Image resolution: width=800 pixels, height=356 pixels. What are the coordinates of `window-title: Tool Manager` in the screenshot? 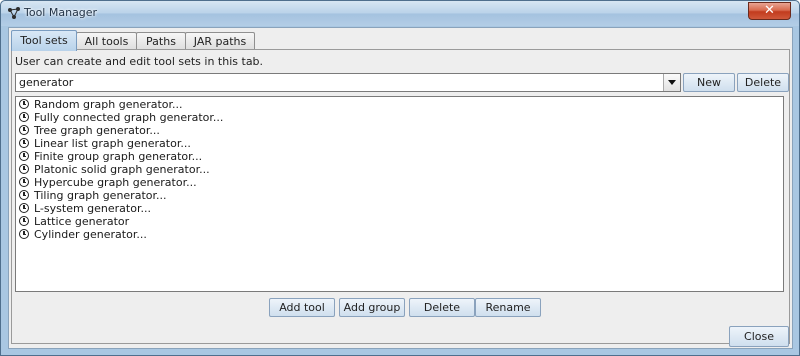 It's located at (61, 12).